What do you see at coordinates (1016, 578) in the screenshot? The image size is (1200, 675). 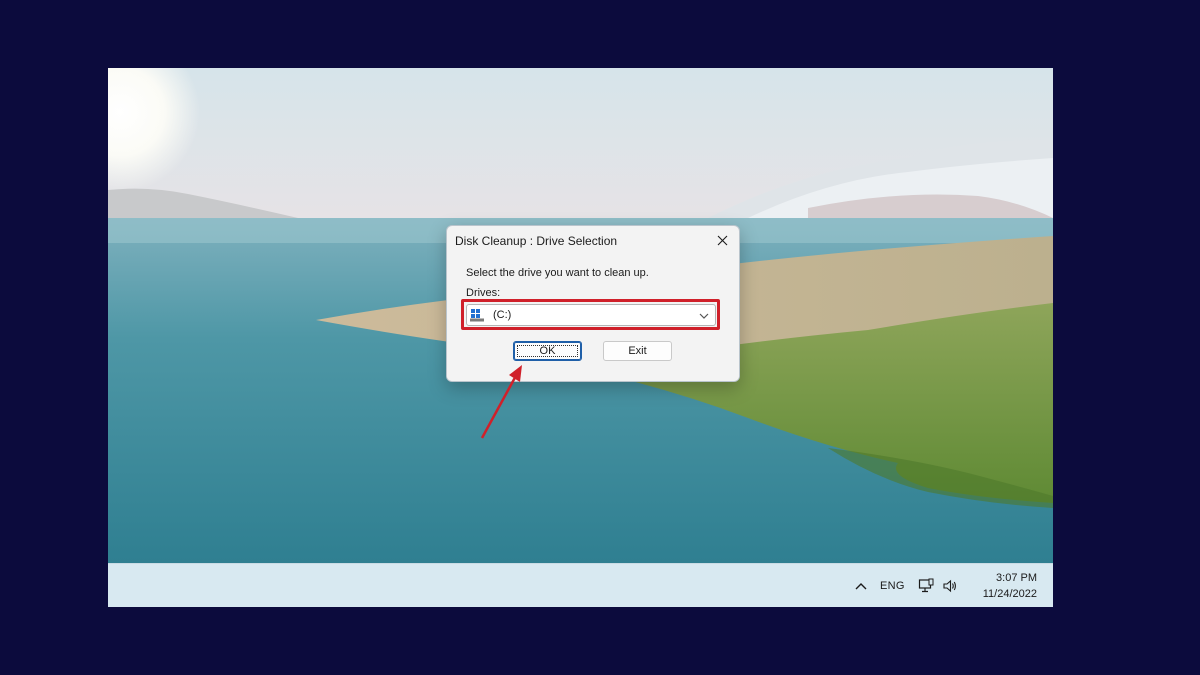 I see `clock-time: 3:07 PM` at bounding box center [1016, 578].